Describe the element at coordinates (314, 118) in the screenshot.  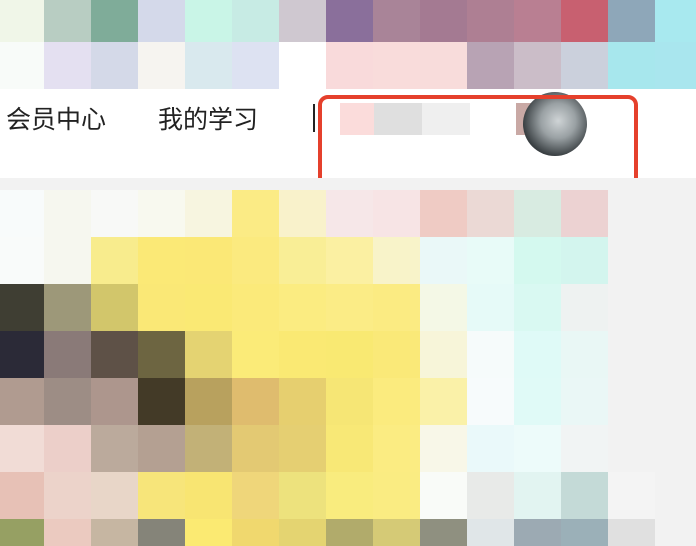
I see `nav-divider` at that location.